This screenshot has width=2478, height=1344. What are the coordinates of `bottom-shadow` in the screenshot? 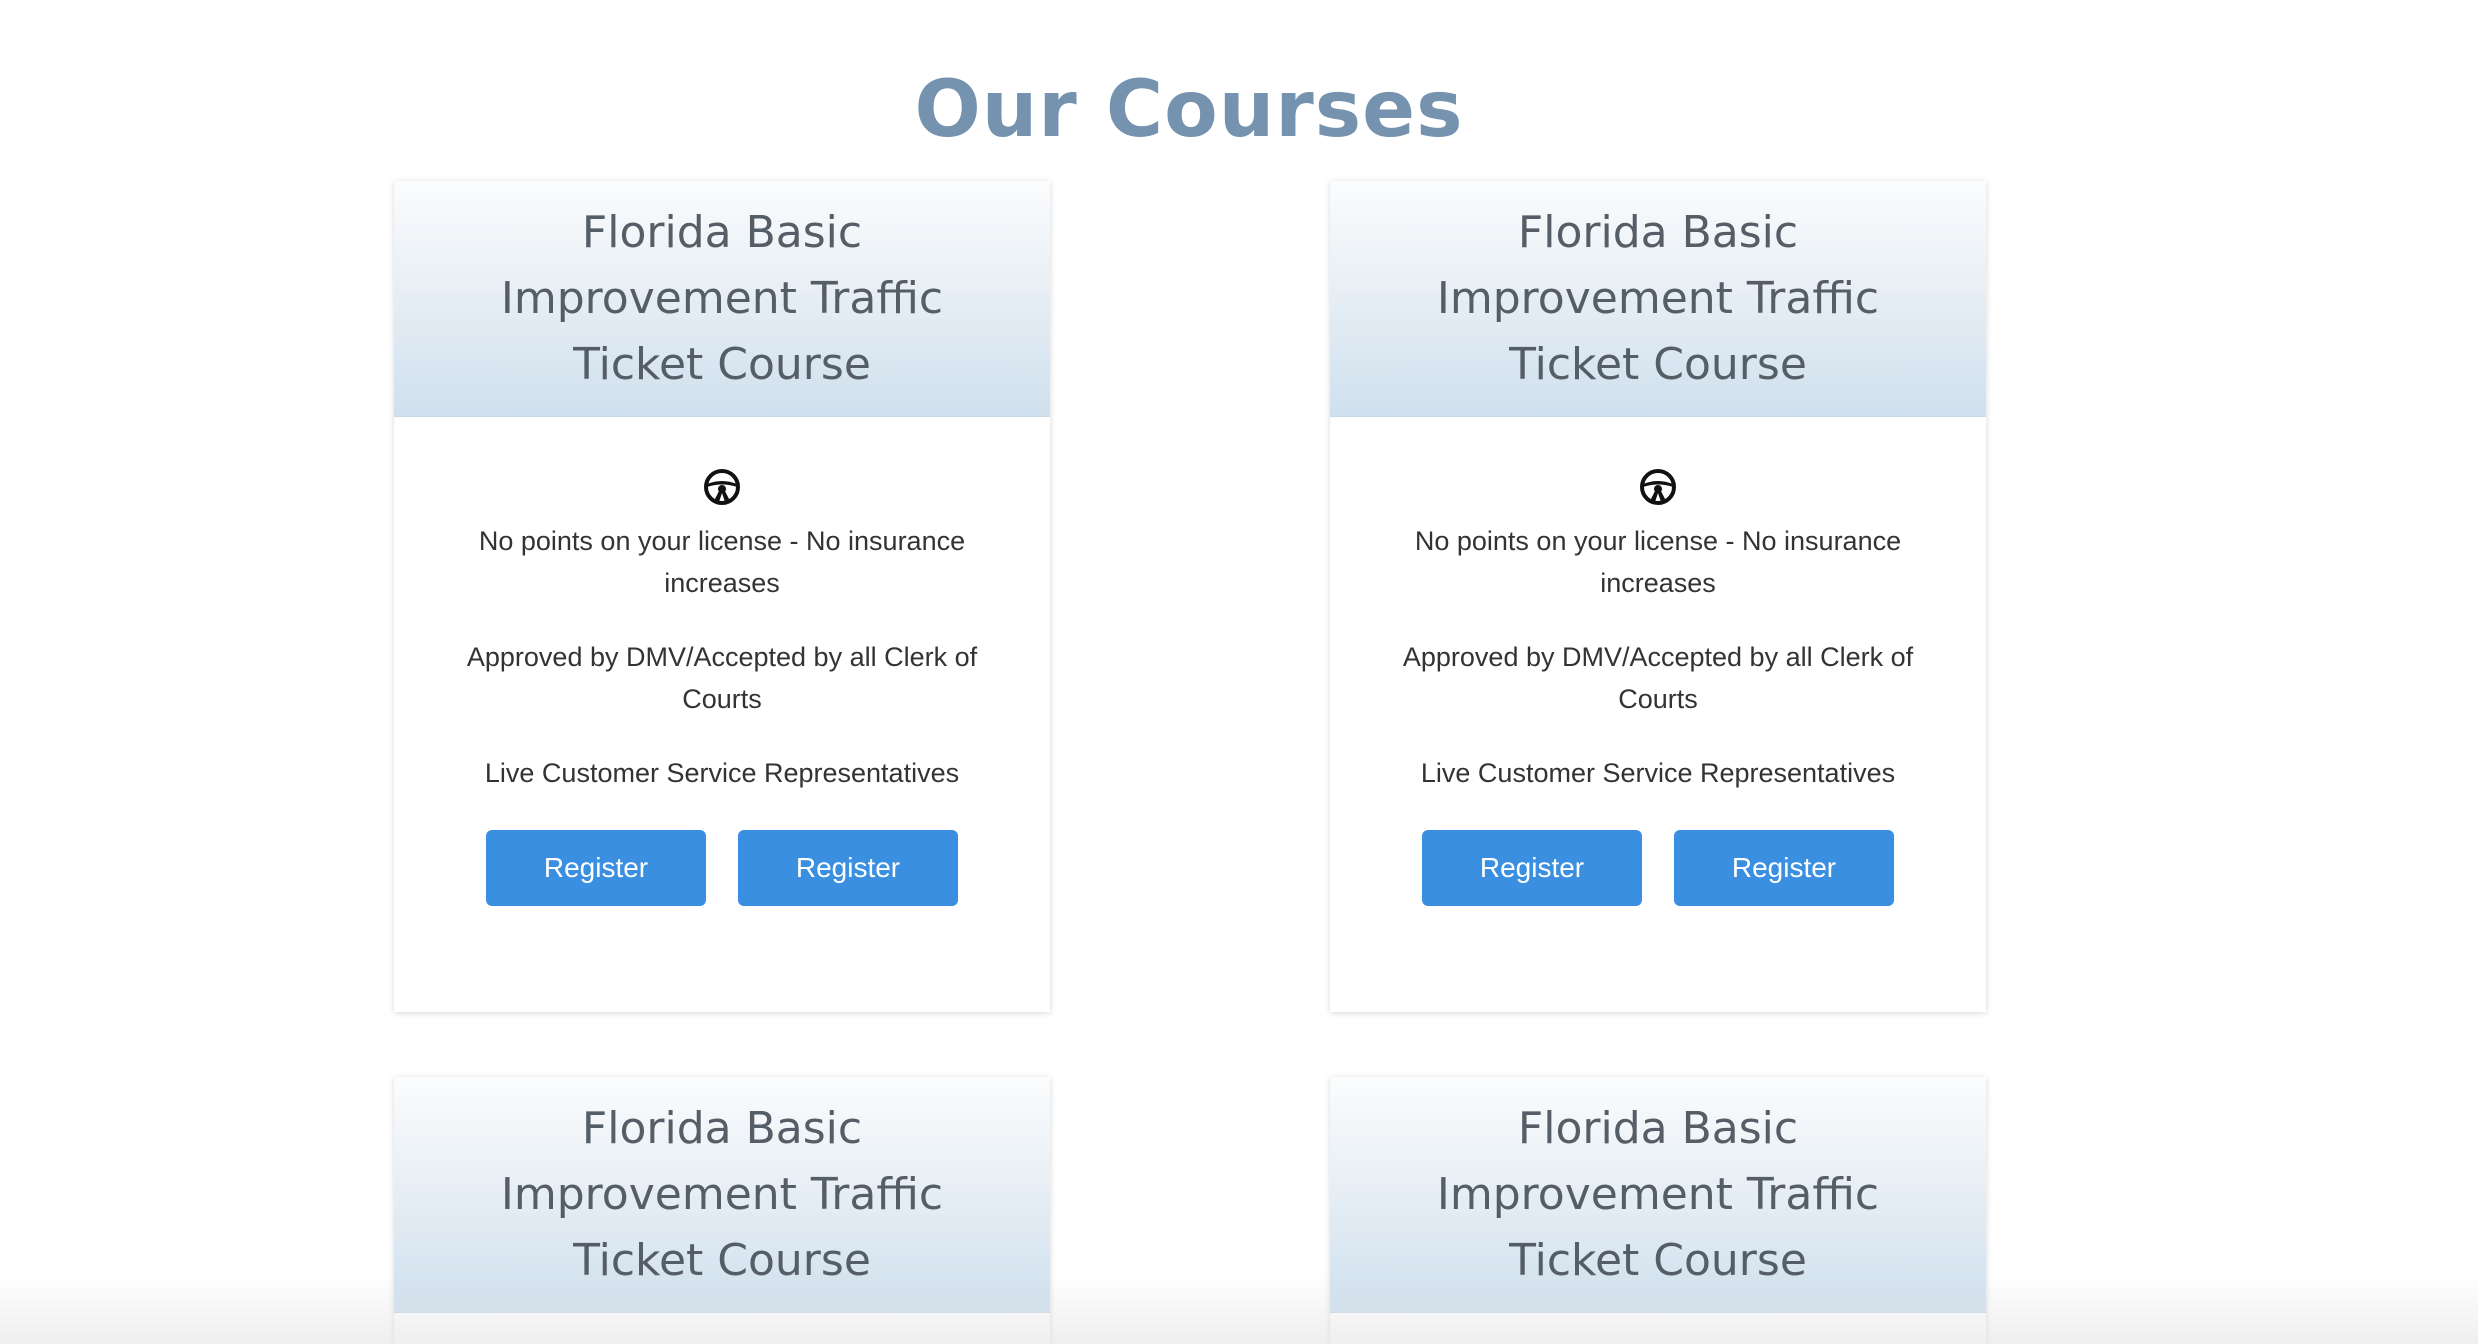 It's located at (1239, 1309).